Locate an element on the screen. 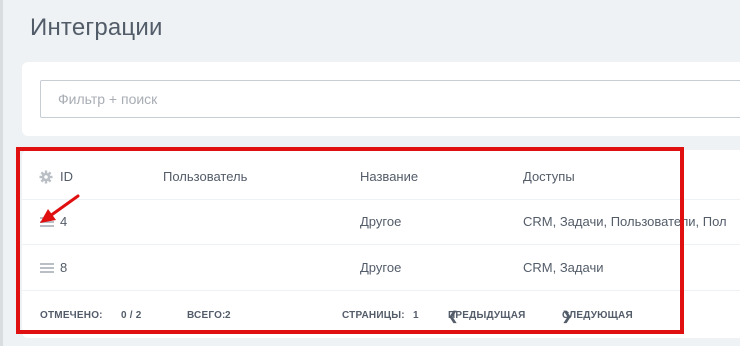  total-value: 2 is located at coordinates (228, 315).